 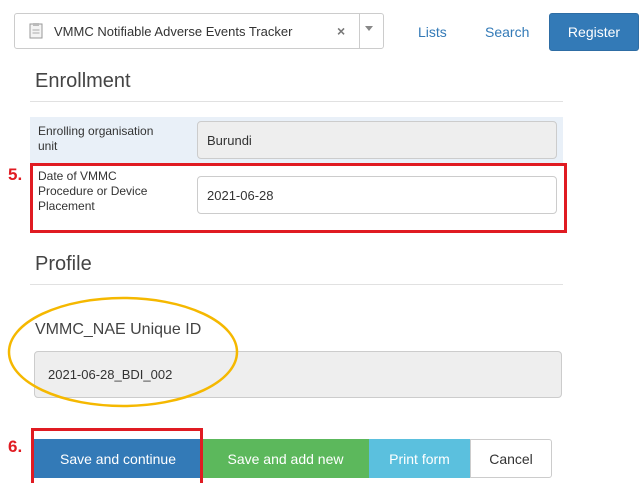 I want to click on save-and-add-new-button: Save and add new, so click(x=285, y=458).